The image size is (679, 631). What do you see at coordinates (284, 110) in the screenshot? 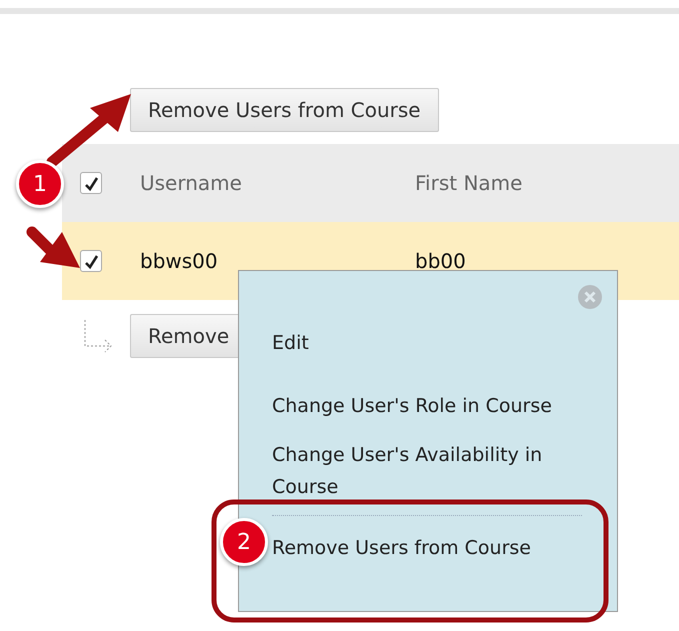
I see `remove-users-button: Remove Users from Course` at bounding box center [284, 110].